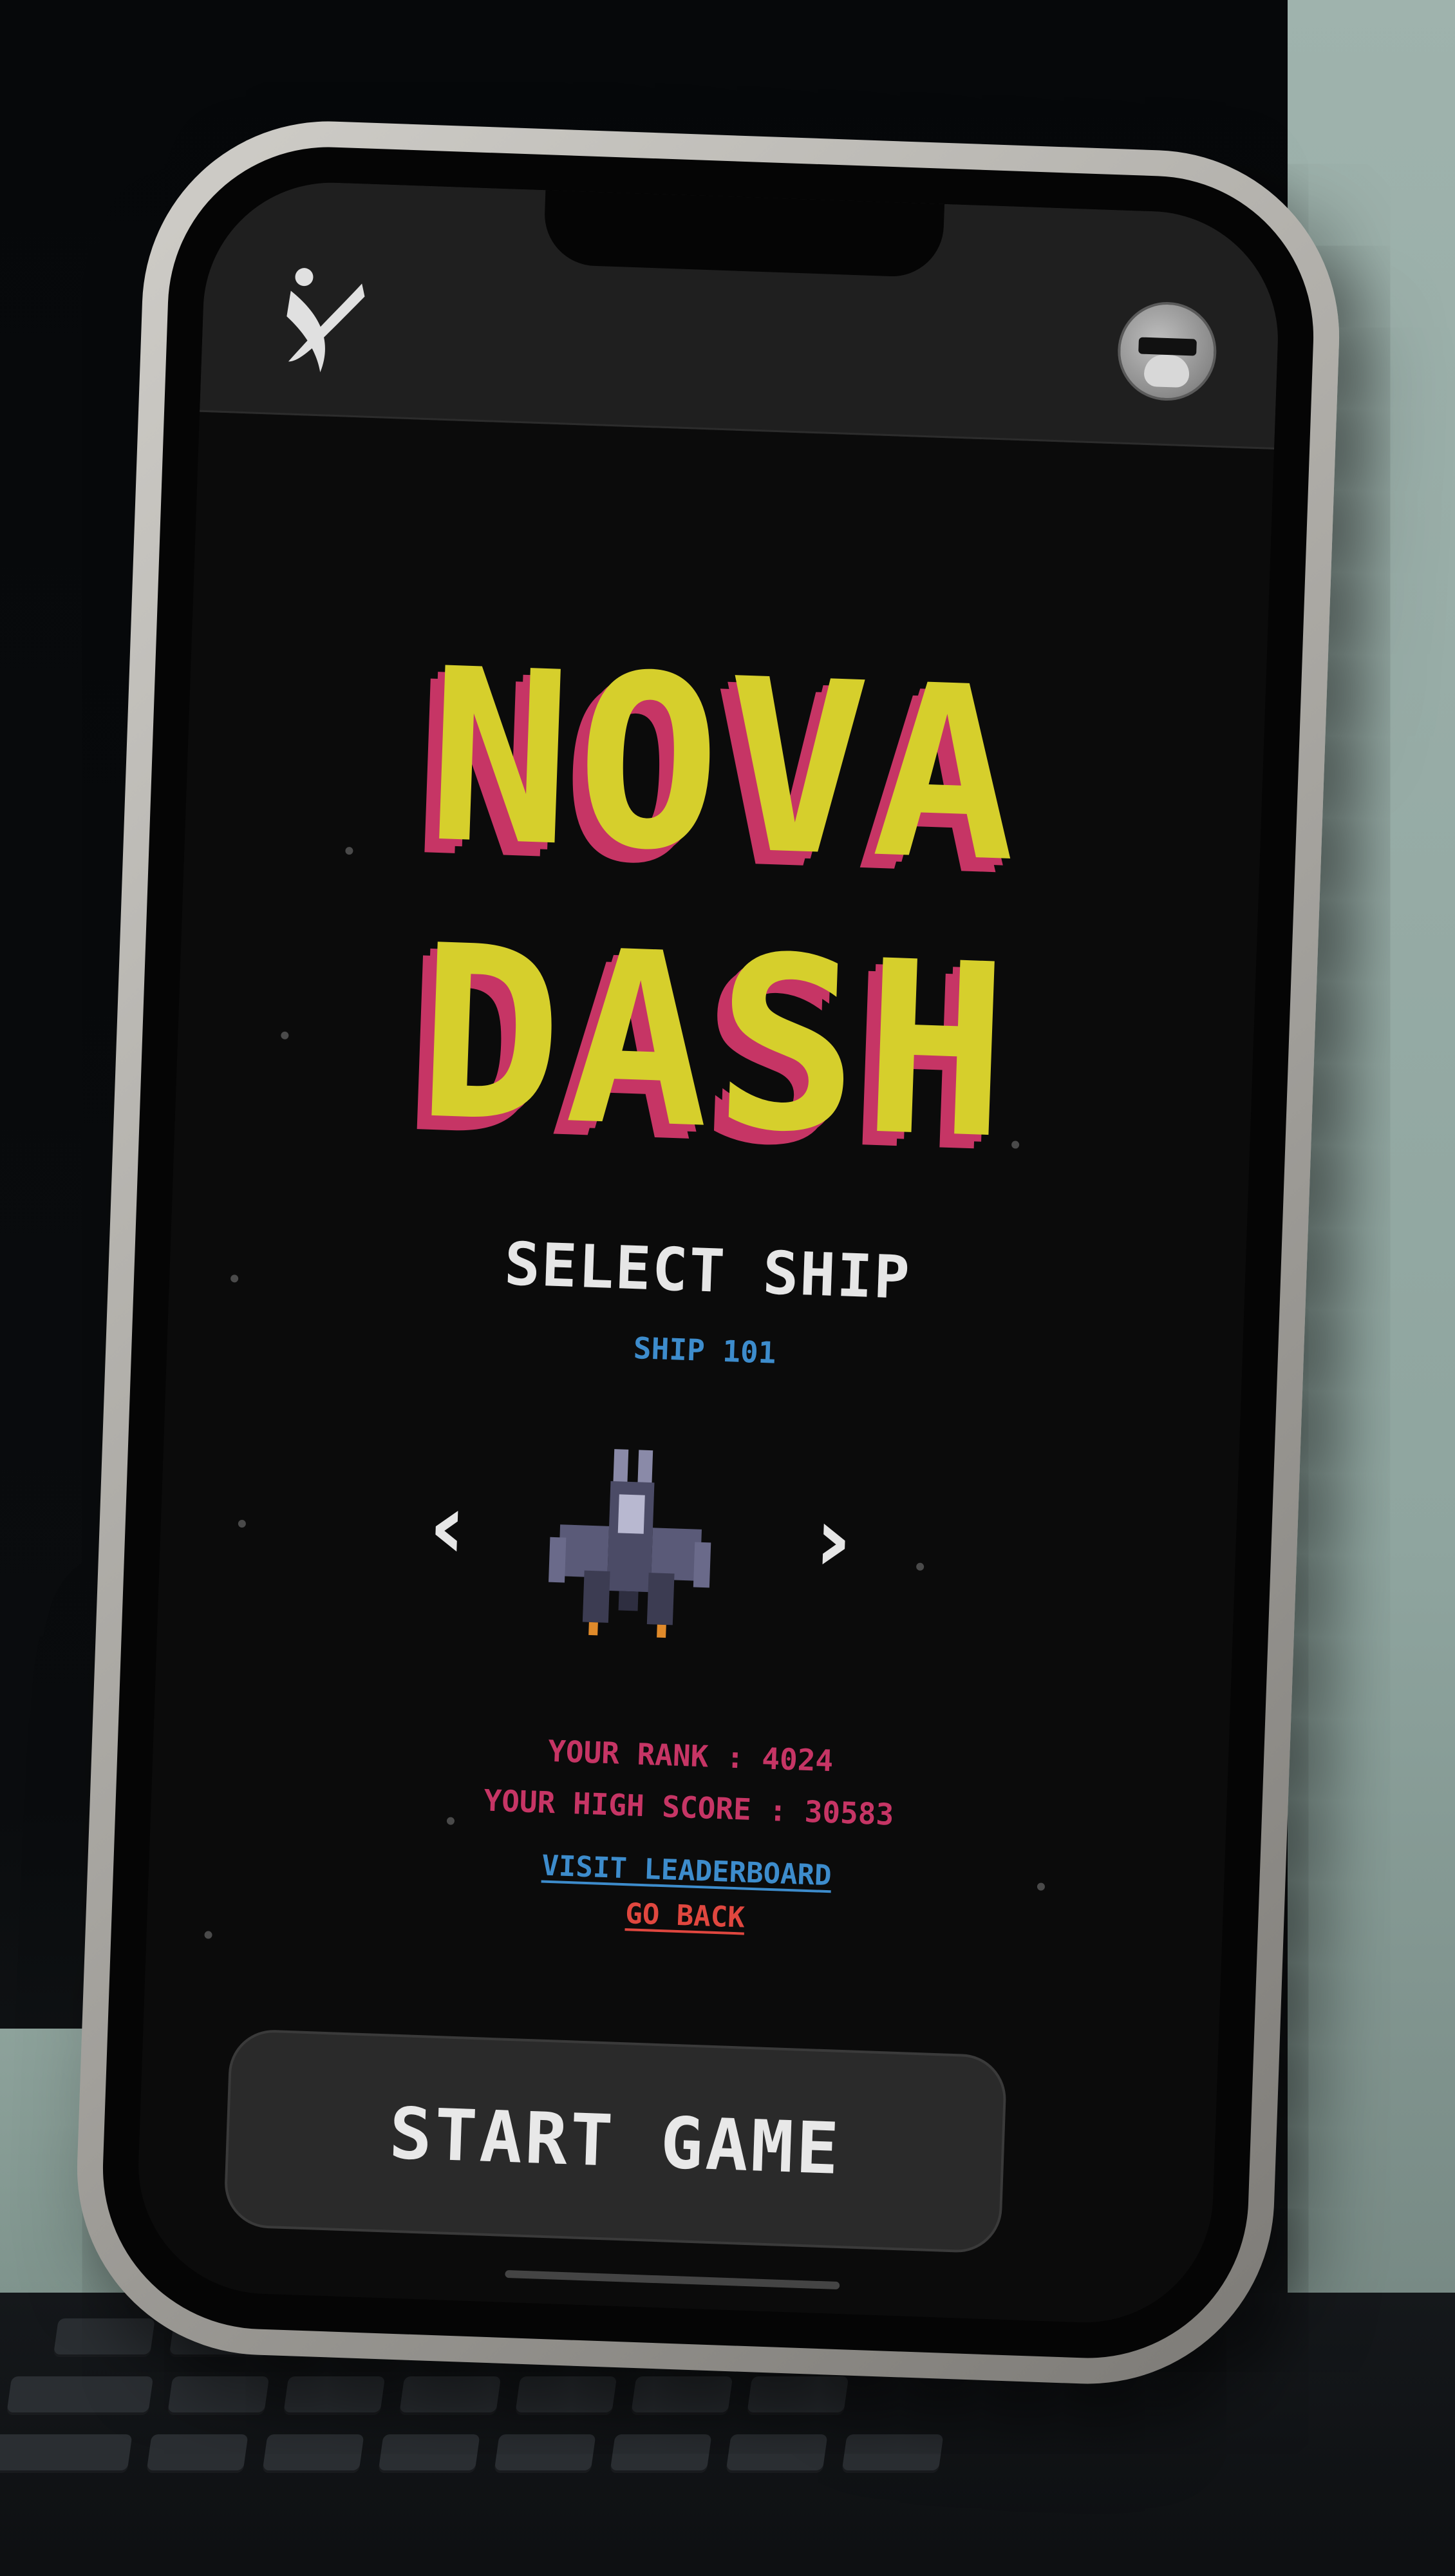 This screenshot has width=1455, height=2576. What do you see at coordinates (715, 1044) in the screenshot?
I see `game-title-line-2: DASH` at bounding box center [715, 1044].